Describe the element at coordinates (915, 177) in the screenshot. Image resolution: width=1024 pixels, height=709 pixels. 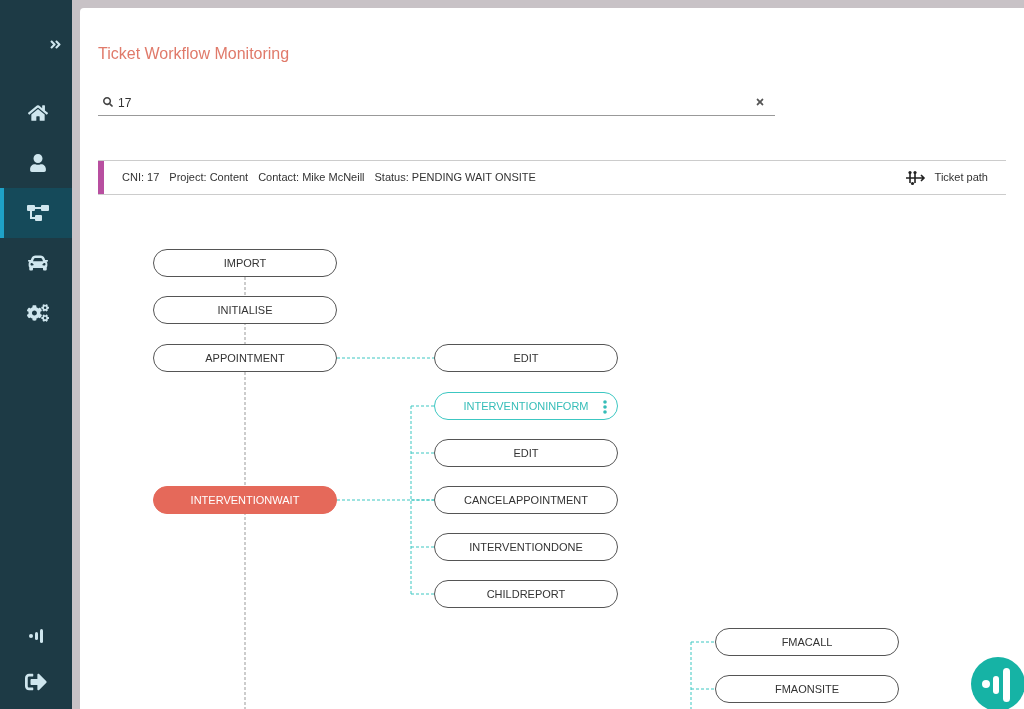
I see `branch-arrows-icon` at that location.